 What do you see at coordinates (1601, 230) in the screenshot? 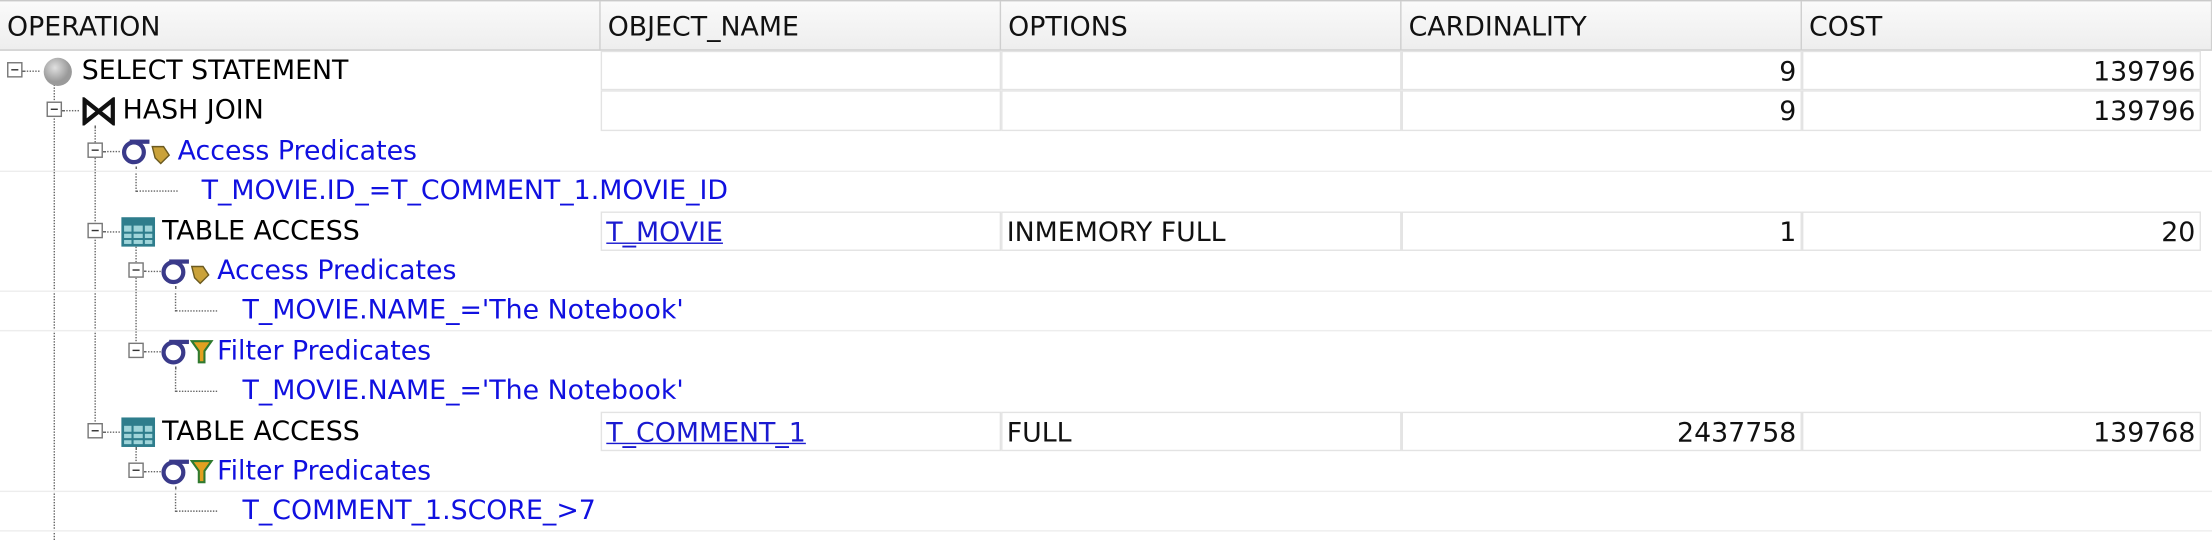
I see `cardinality-cell: 1` at bounding box center [1601, 230].